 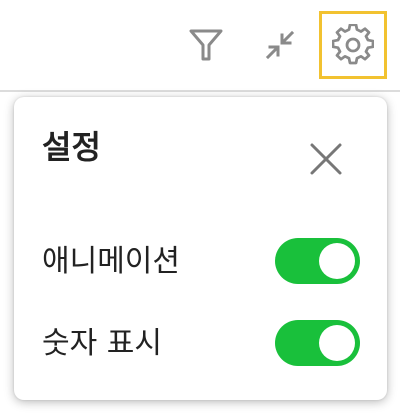 I want to click on panel-title: 설정, so click(x=71, y=147).